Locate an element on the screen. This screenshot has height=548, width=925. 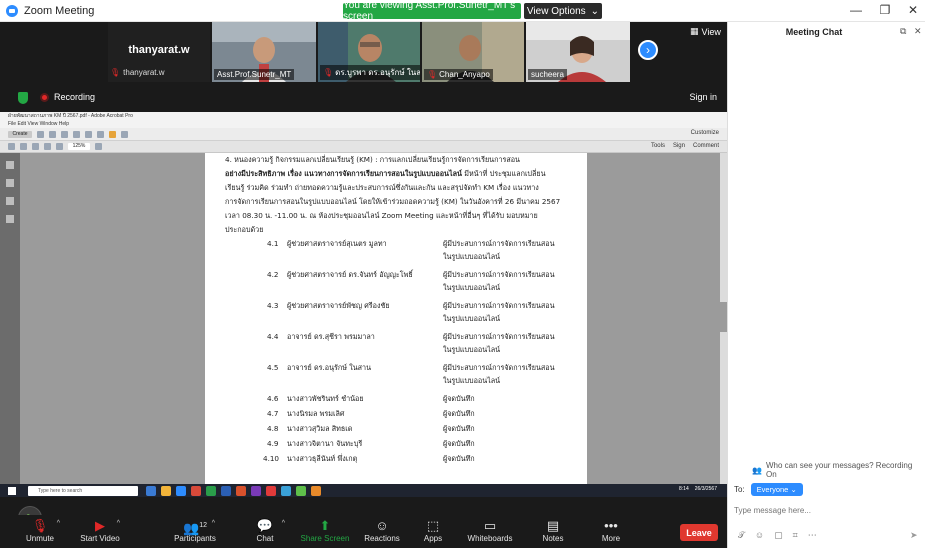
view-options-button: View Options ⌄ is located at coordinates (563, 11).